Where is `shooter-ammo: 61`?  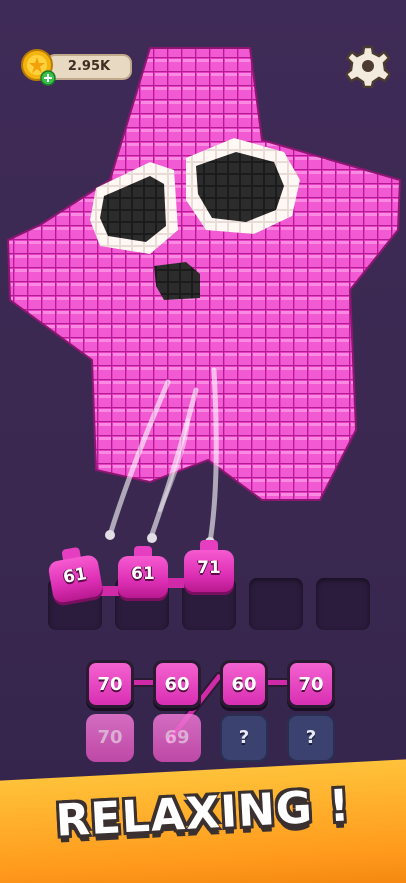 shooter-ammo: 61 is located at coordinates (143, 574).